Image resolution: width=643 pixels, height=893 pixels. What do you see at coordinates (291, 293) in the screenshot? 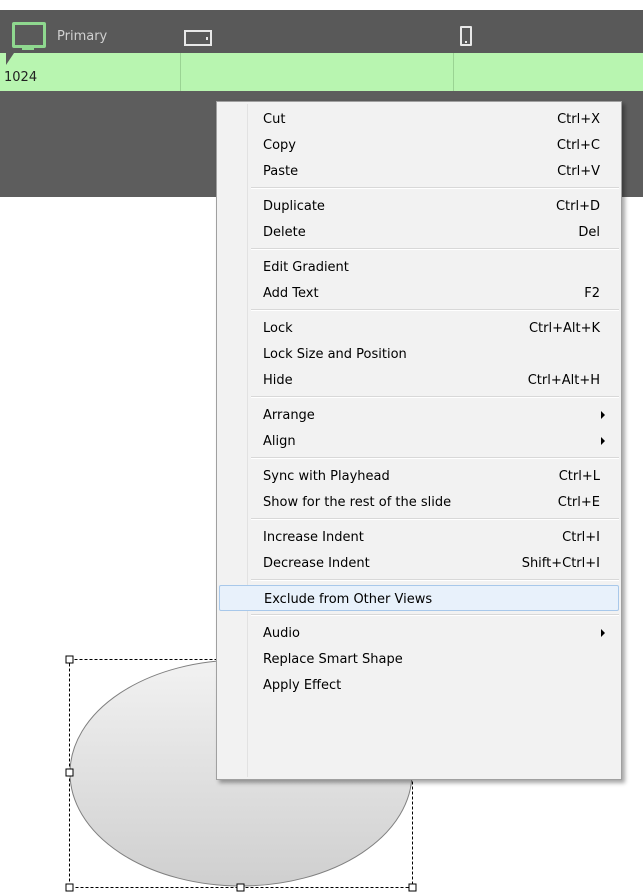
I see `menu-item-label: Add Text` at bounding box center [291, 293].